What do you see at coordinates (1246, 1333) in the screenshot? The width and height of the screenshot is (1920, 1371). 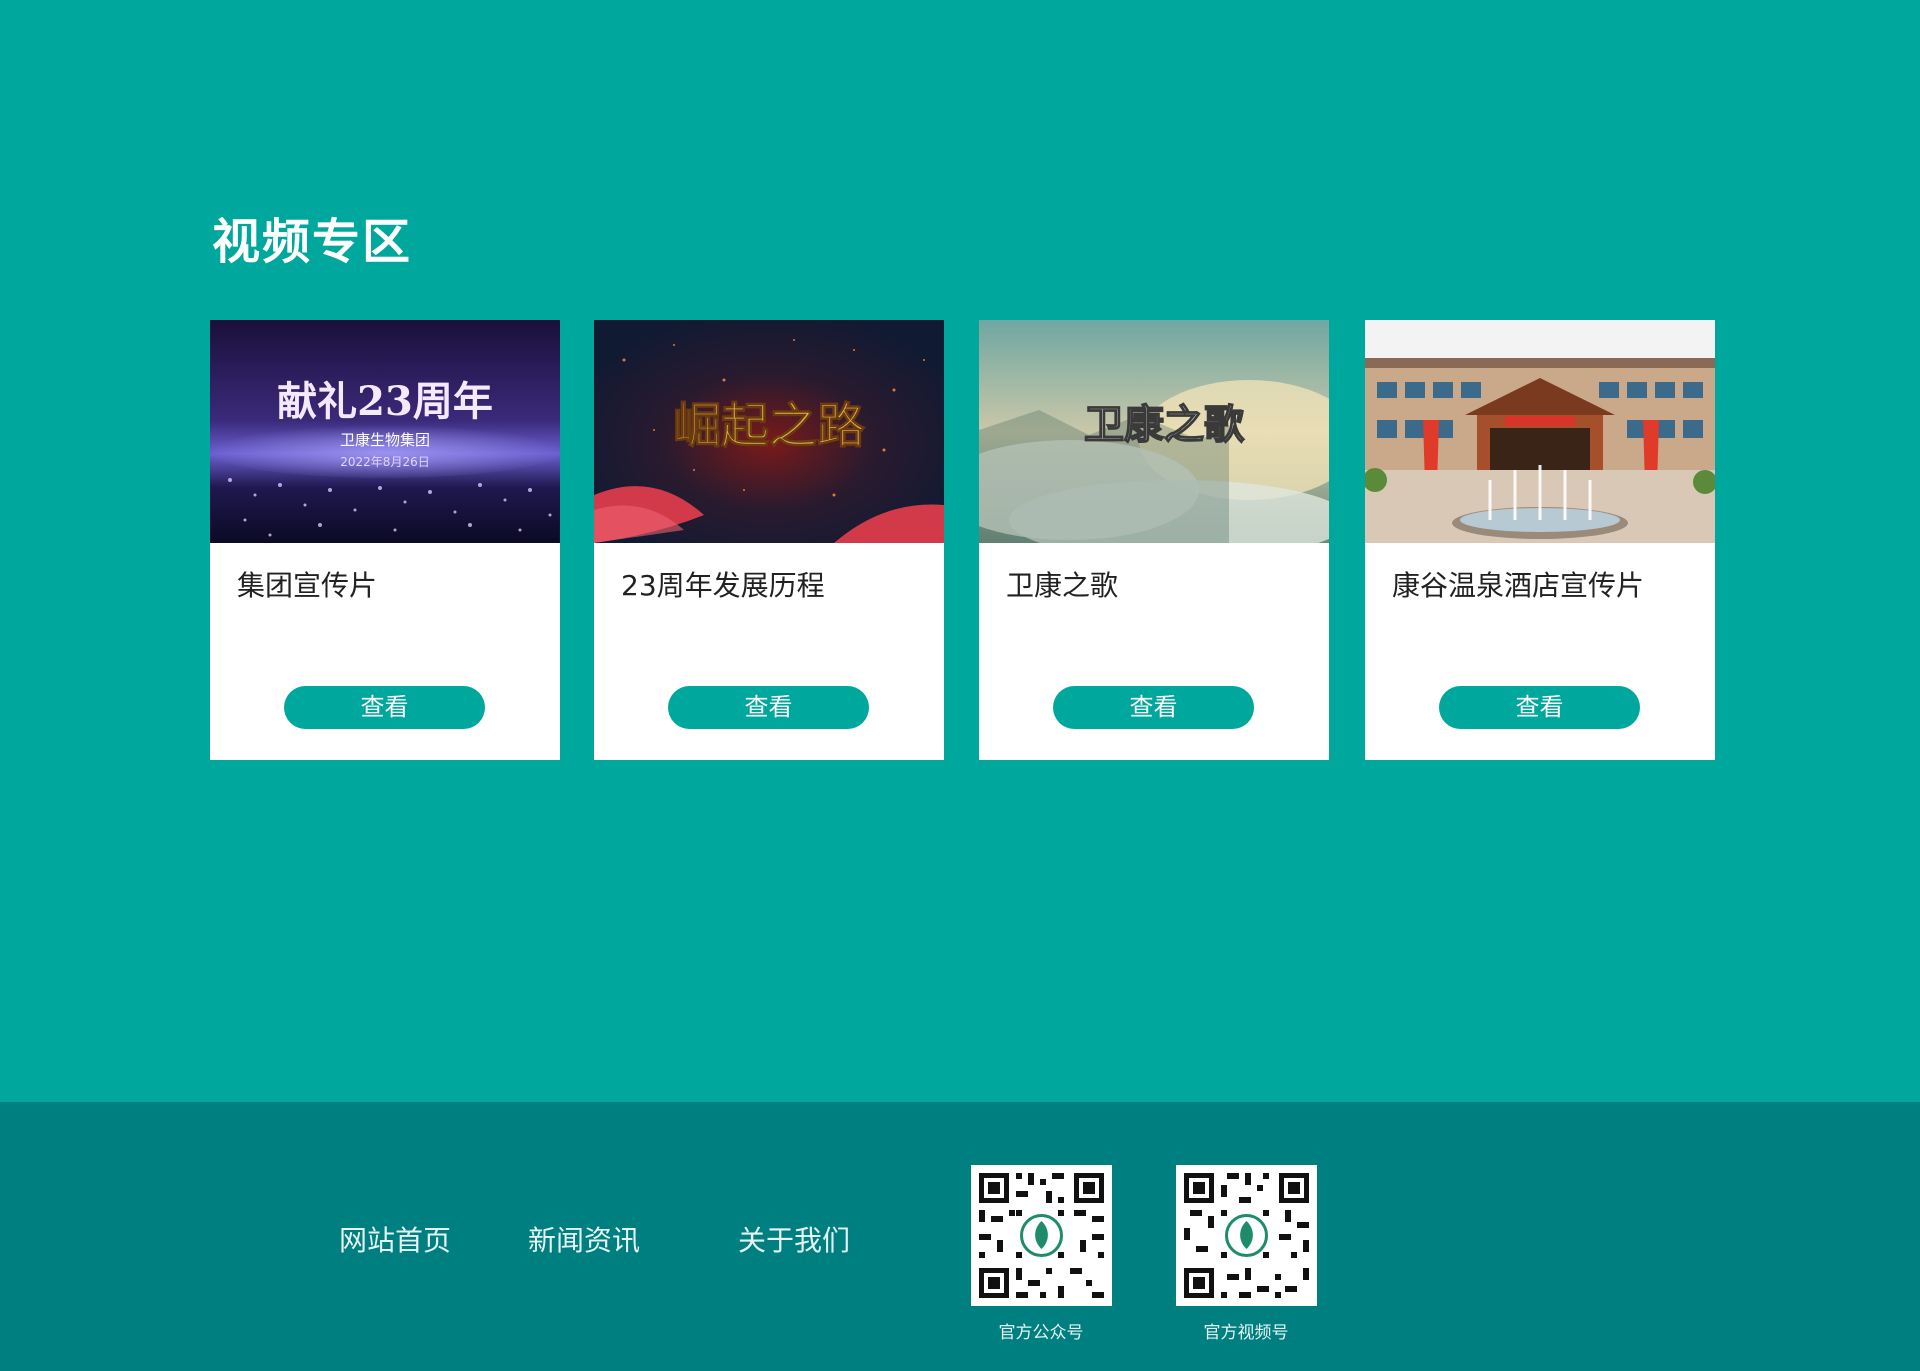 I see `qr-caption-video-account: 官方视频号` at bounding box center [1246, 1333].